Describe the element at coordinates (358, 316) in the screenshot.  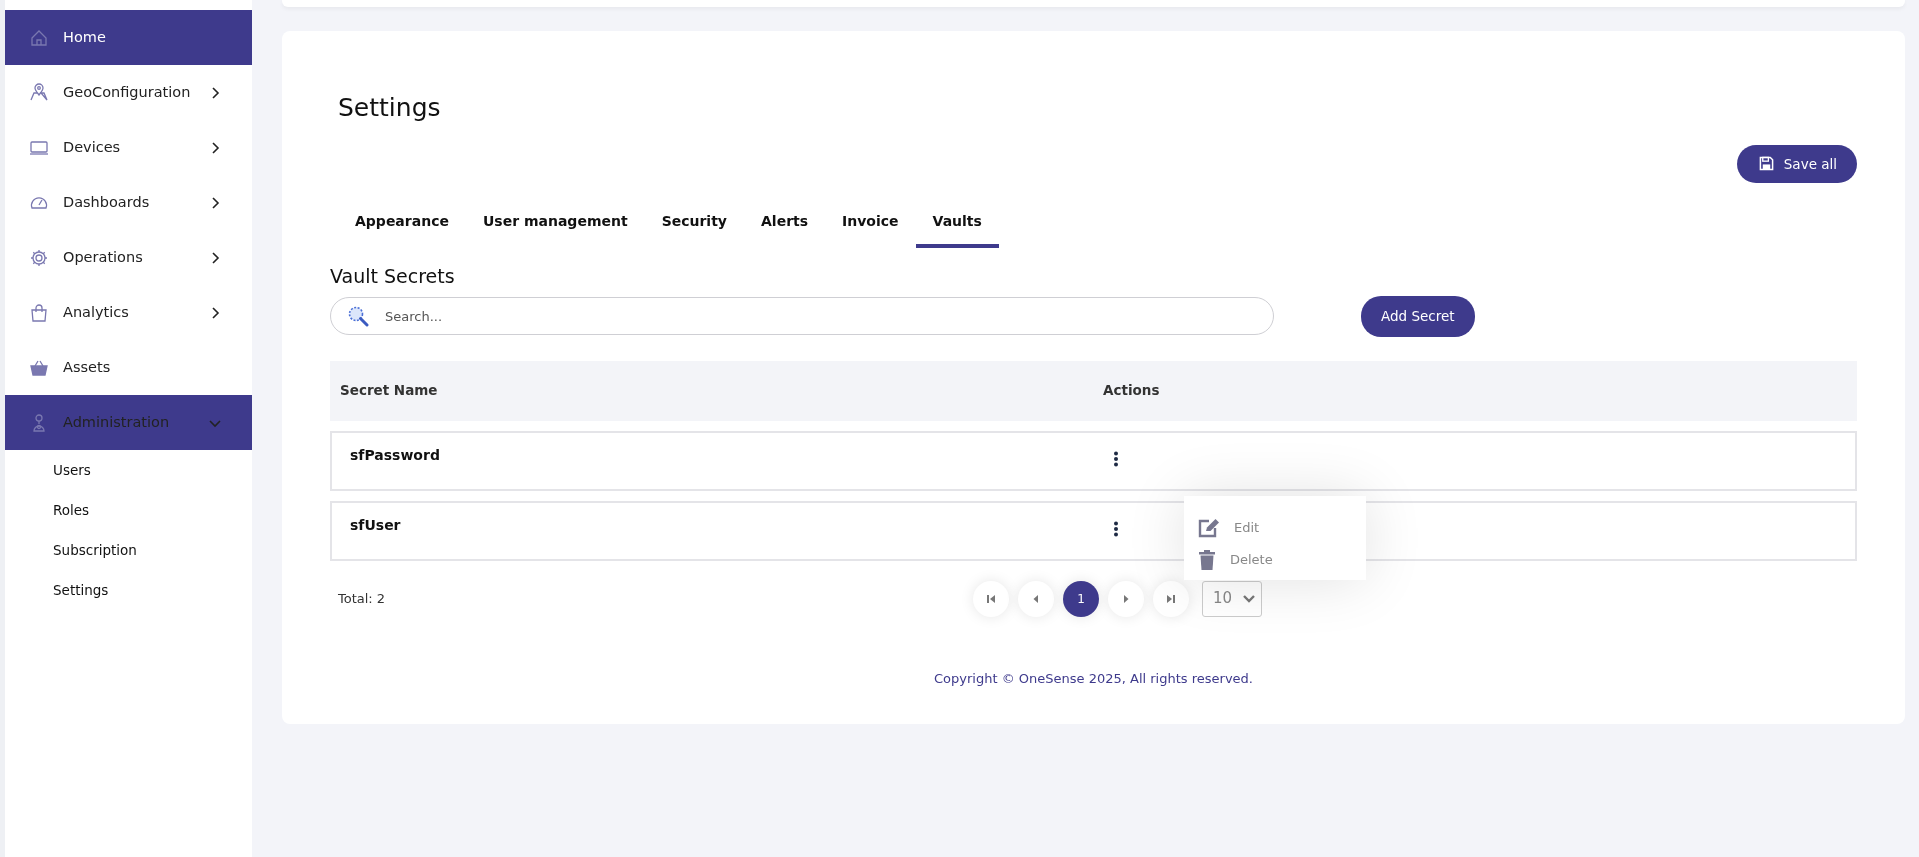
I see `search-icon` at that location.